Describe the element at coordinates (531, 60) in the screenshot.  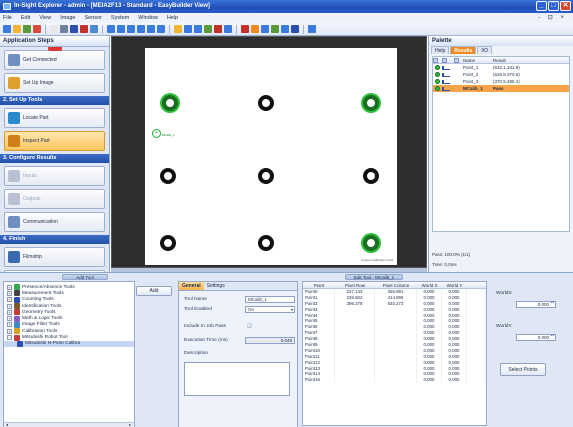
I see `results-result-header: Result` at that location.